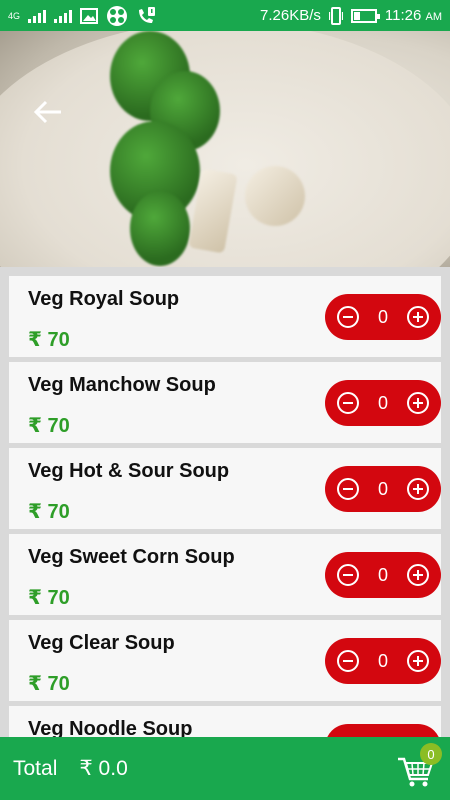  I want to click on status-right: 7.26KB/s 11:26 AM, so click(351, 15).